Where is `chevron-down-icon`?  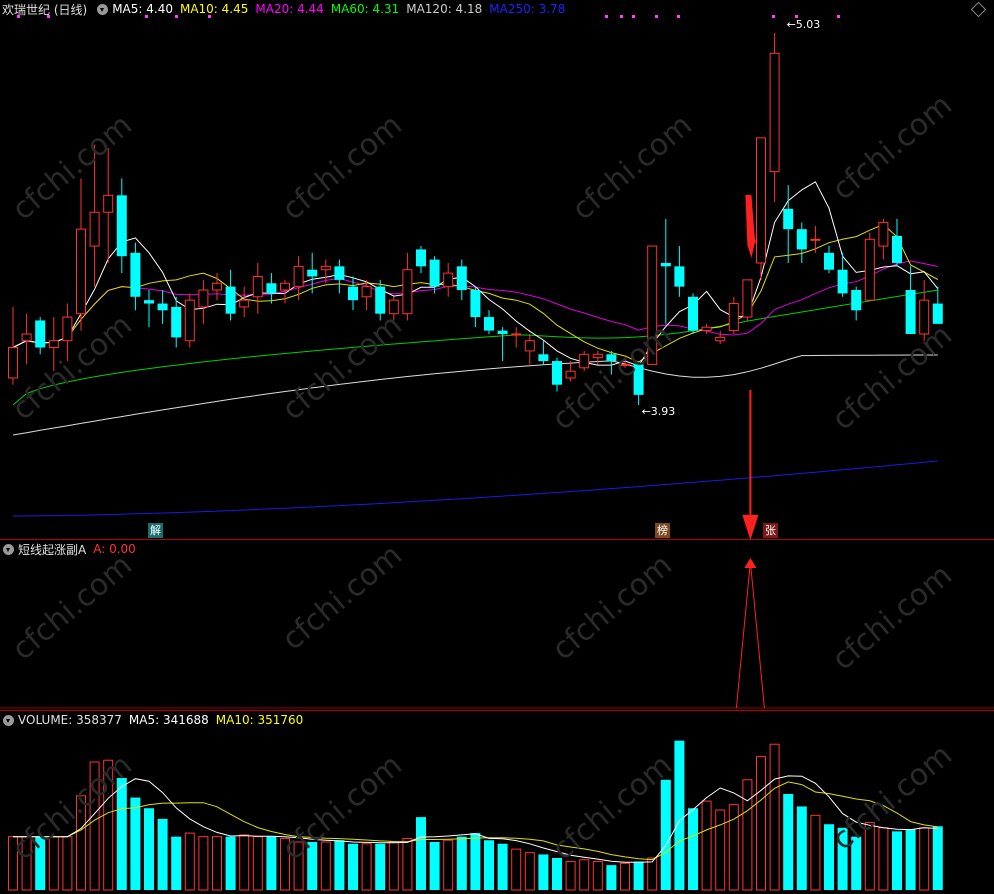 chevron-down-icon is located at coordinates (8, 720).